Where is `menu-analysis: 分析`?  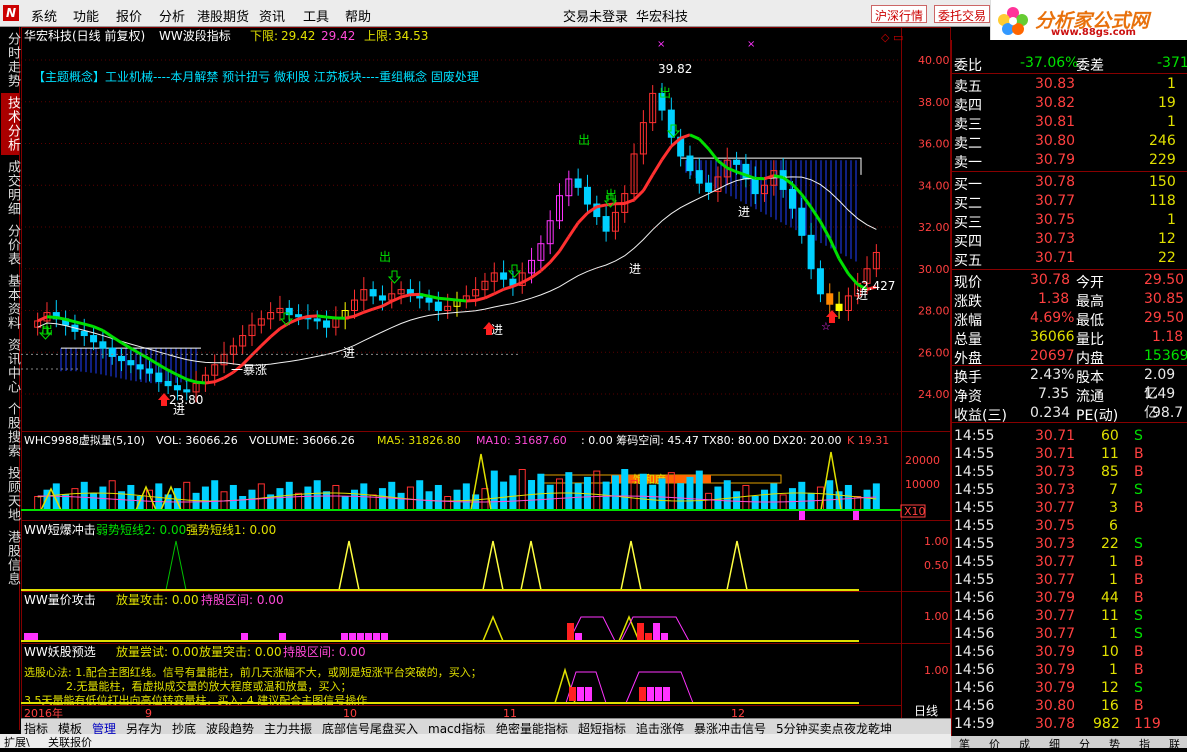
menu-analysis: 分析 is located at coordinates (172, 15).